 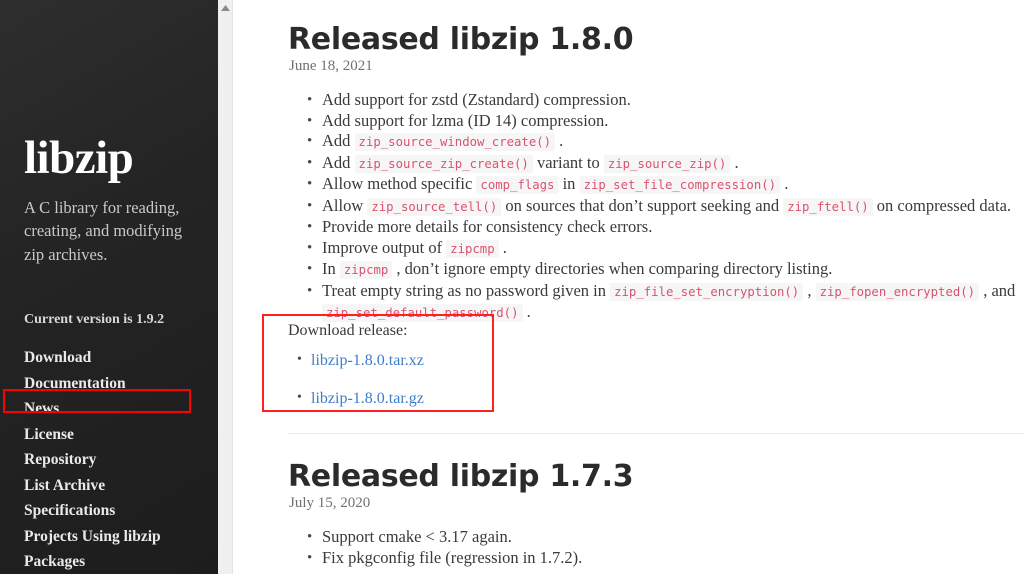 I want to click on changelog-item: Improve output of zipcmp ., so click(x=665, y=248).